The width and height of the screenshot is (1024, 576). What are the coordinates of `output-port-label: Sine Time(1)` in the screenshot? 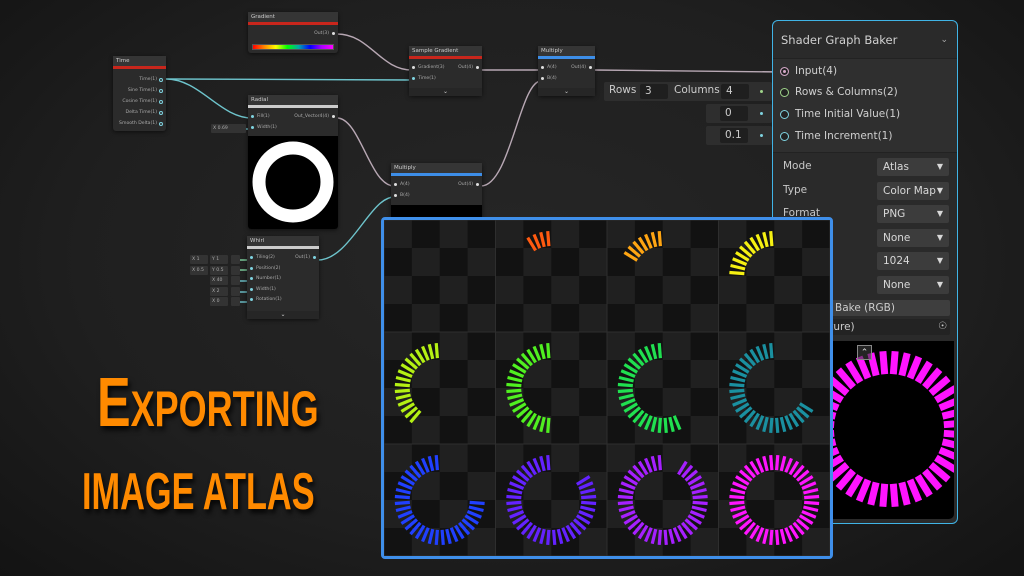 It's located at (142, 90).